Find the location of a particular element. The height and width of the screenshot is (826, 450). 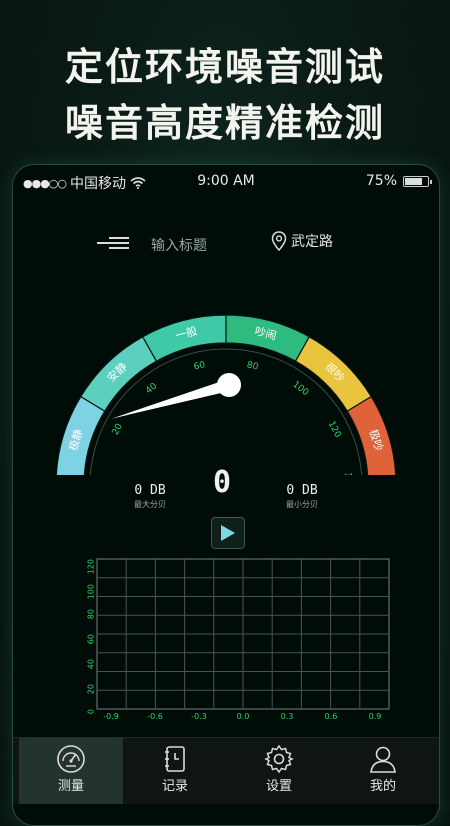

current-db-value: 0 is located at coordinates (222, 482).